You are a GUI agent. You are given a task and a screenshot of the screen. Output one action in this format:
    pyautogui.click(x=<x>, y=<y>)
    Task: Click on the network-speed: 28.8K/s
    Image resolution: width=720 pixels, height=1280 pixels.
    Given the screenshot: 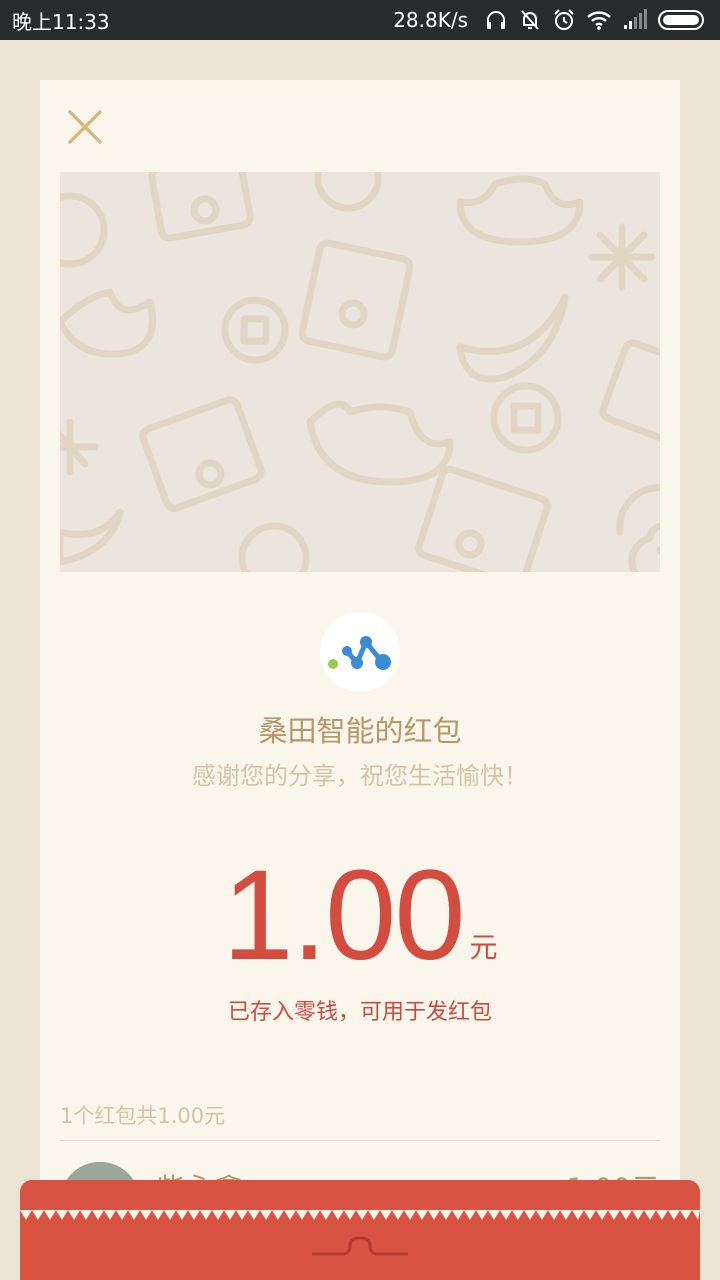 What is the action you would take?
    pyautogui.click(x=430, y=20)
    